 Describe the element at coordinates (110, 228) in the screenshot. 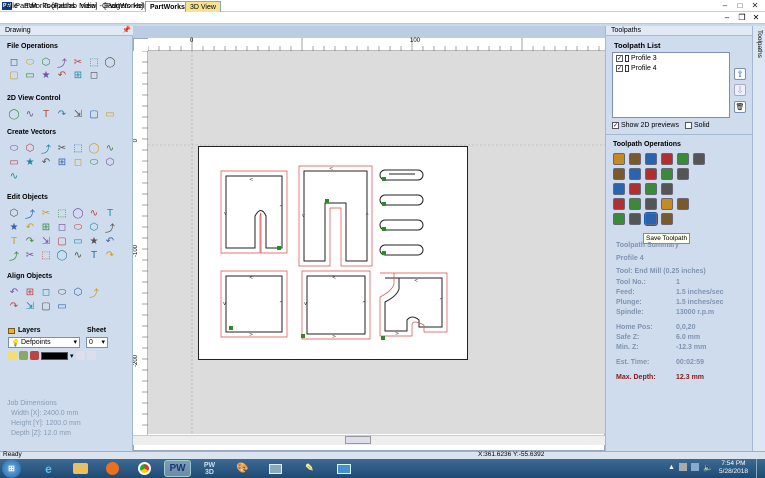

I see `extend-icon: ⤴` at that location.